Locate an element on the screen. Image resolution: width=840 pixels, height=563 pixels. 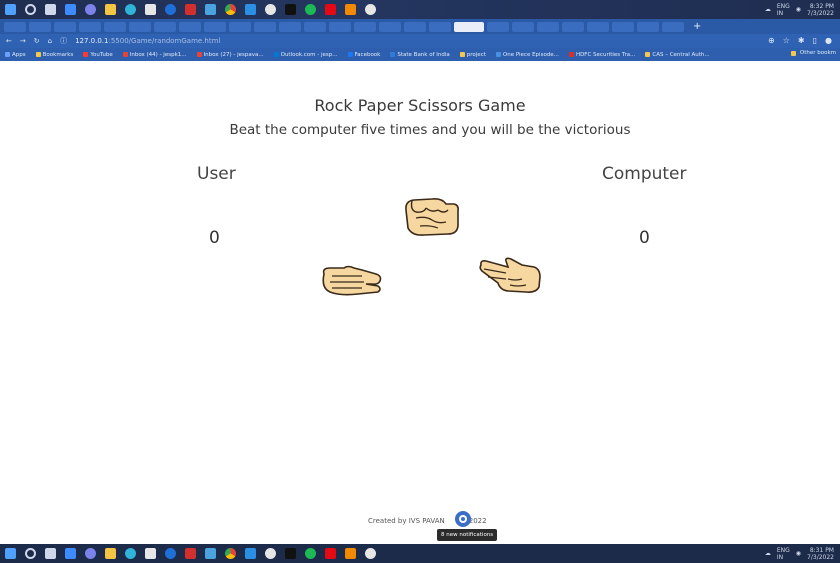
windows-start-icon is located at coordinates (10, 553).